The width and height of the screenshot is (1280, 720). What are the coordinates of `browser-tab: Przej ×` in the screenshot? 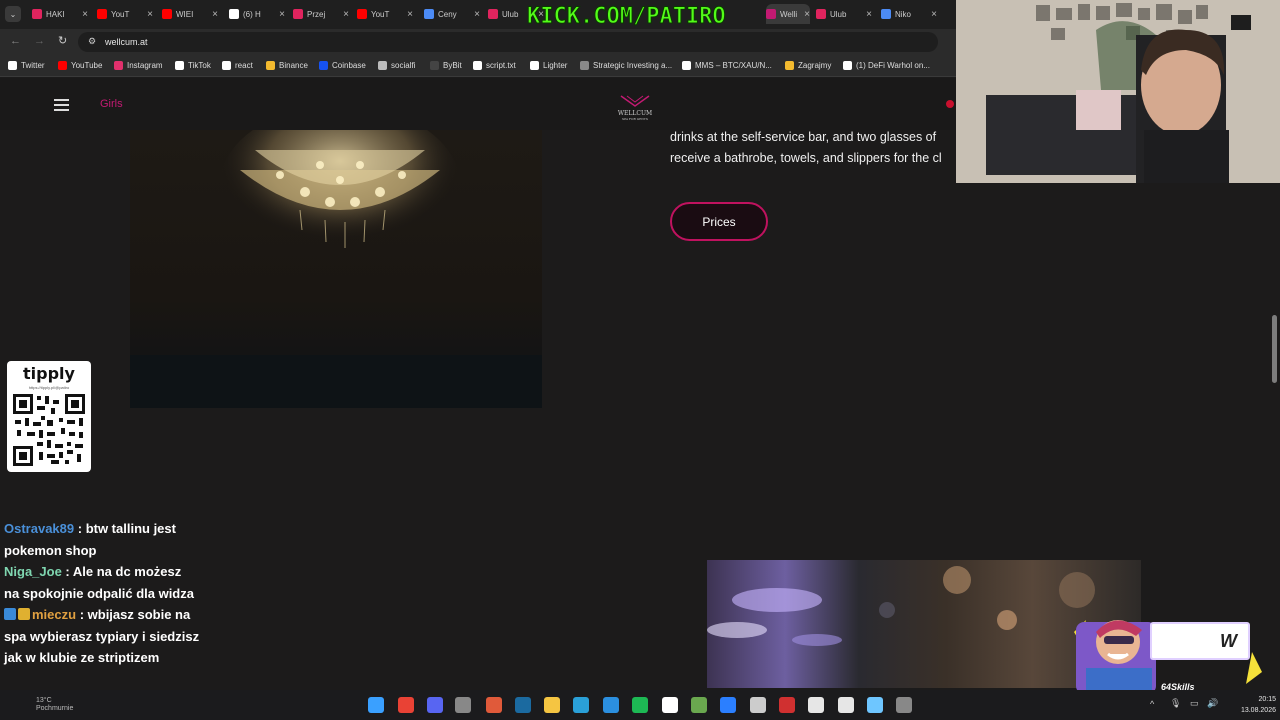 It's located at (321, 14).